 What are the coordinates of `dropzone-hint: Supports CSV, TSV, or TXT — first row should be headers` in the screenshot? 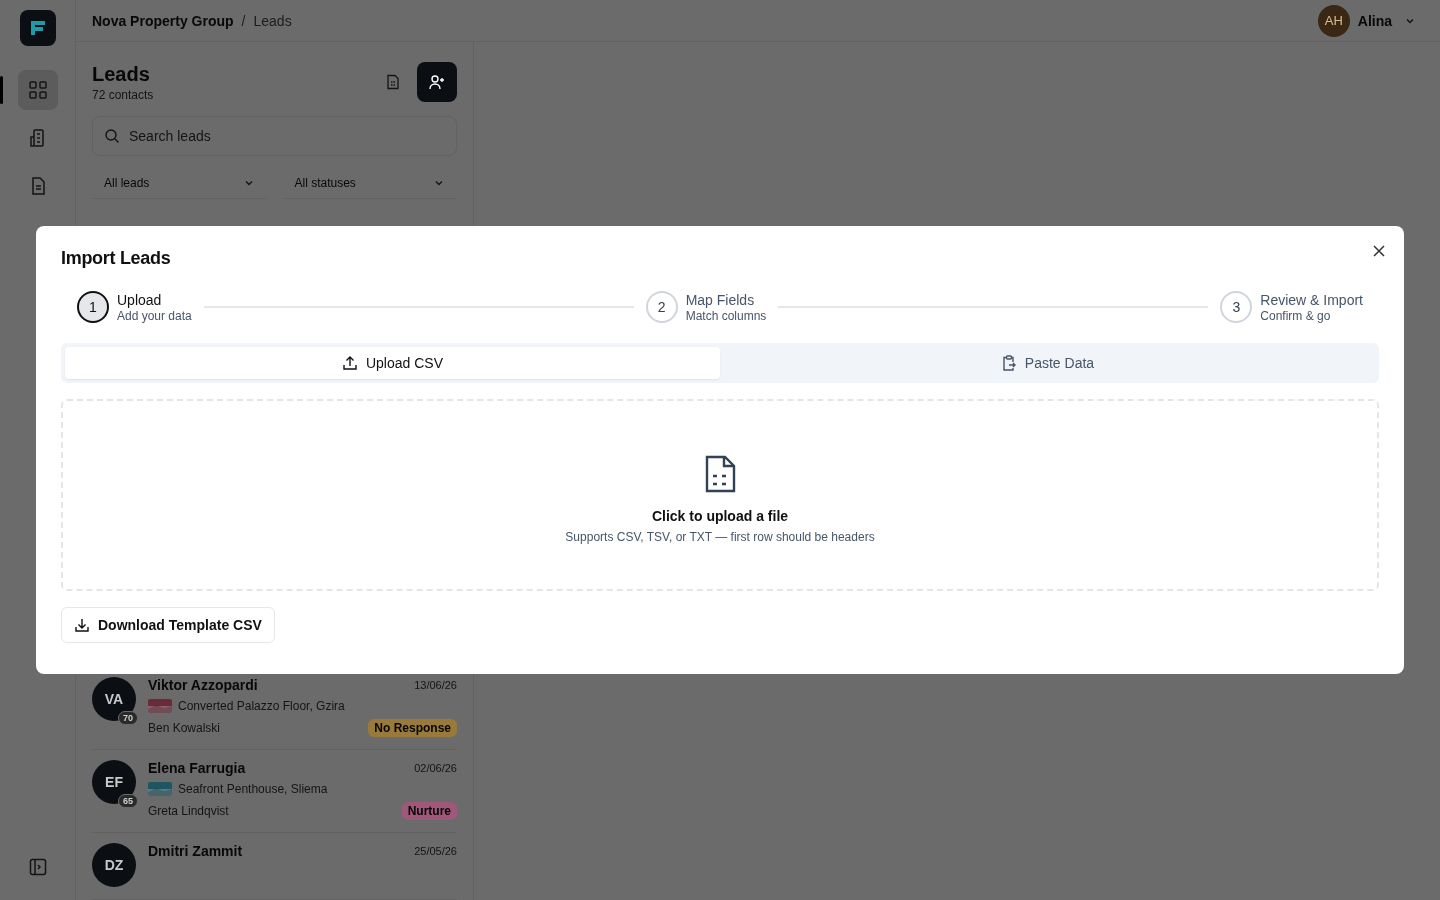 It's located at (720, 537).